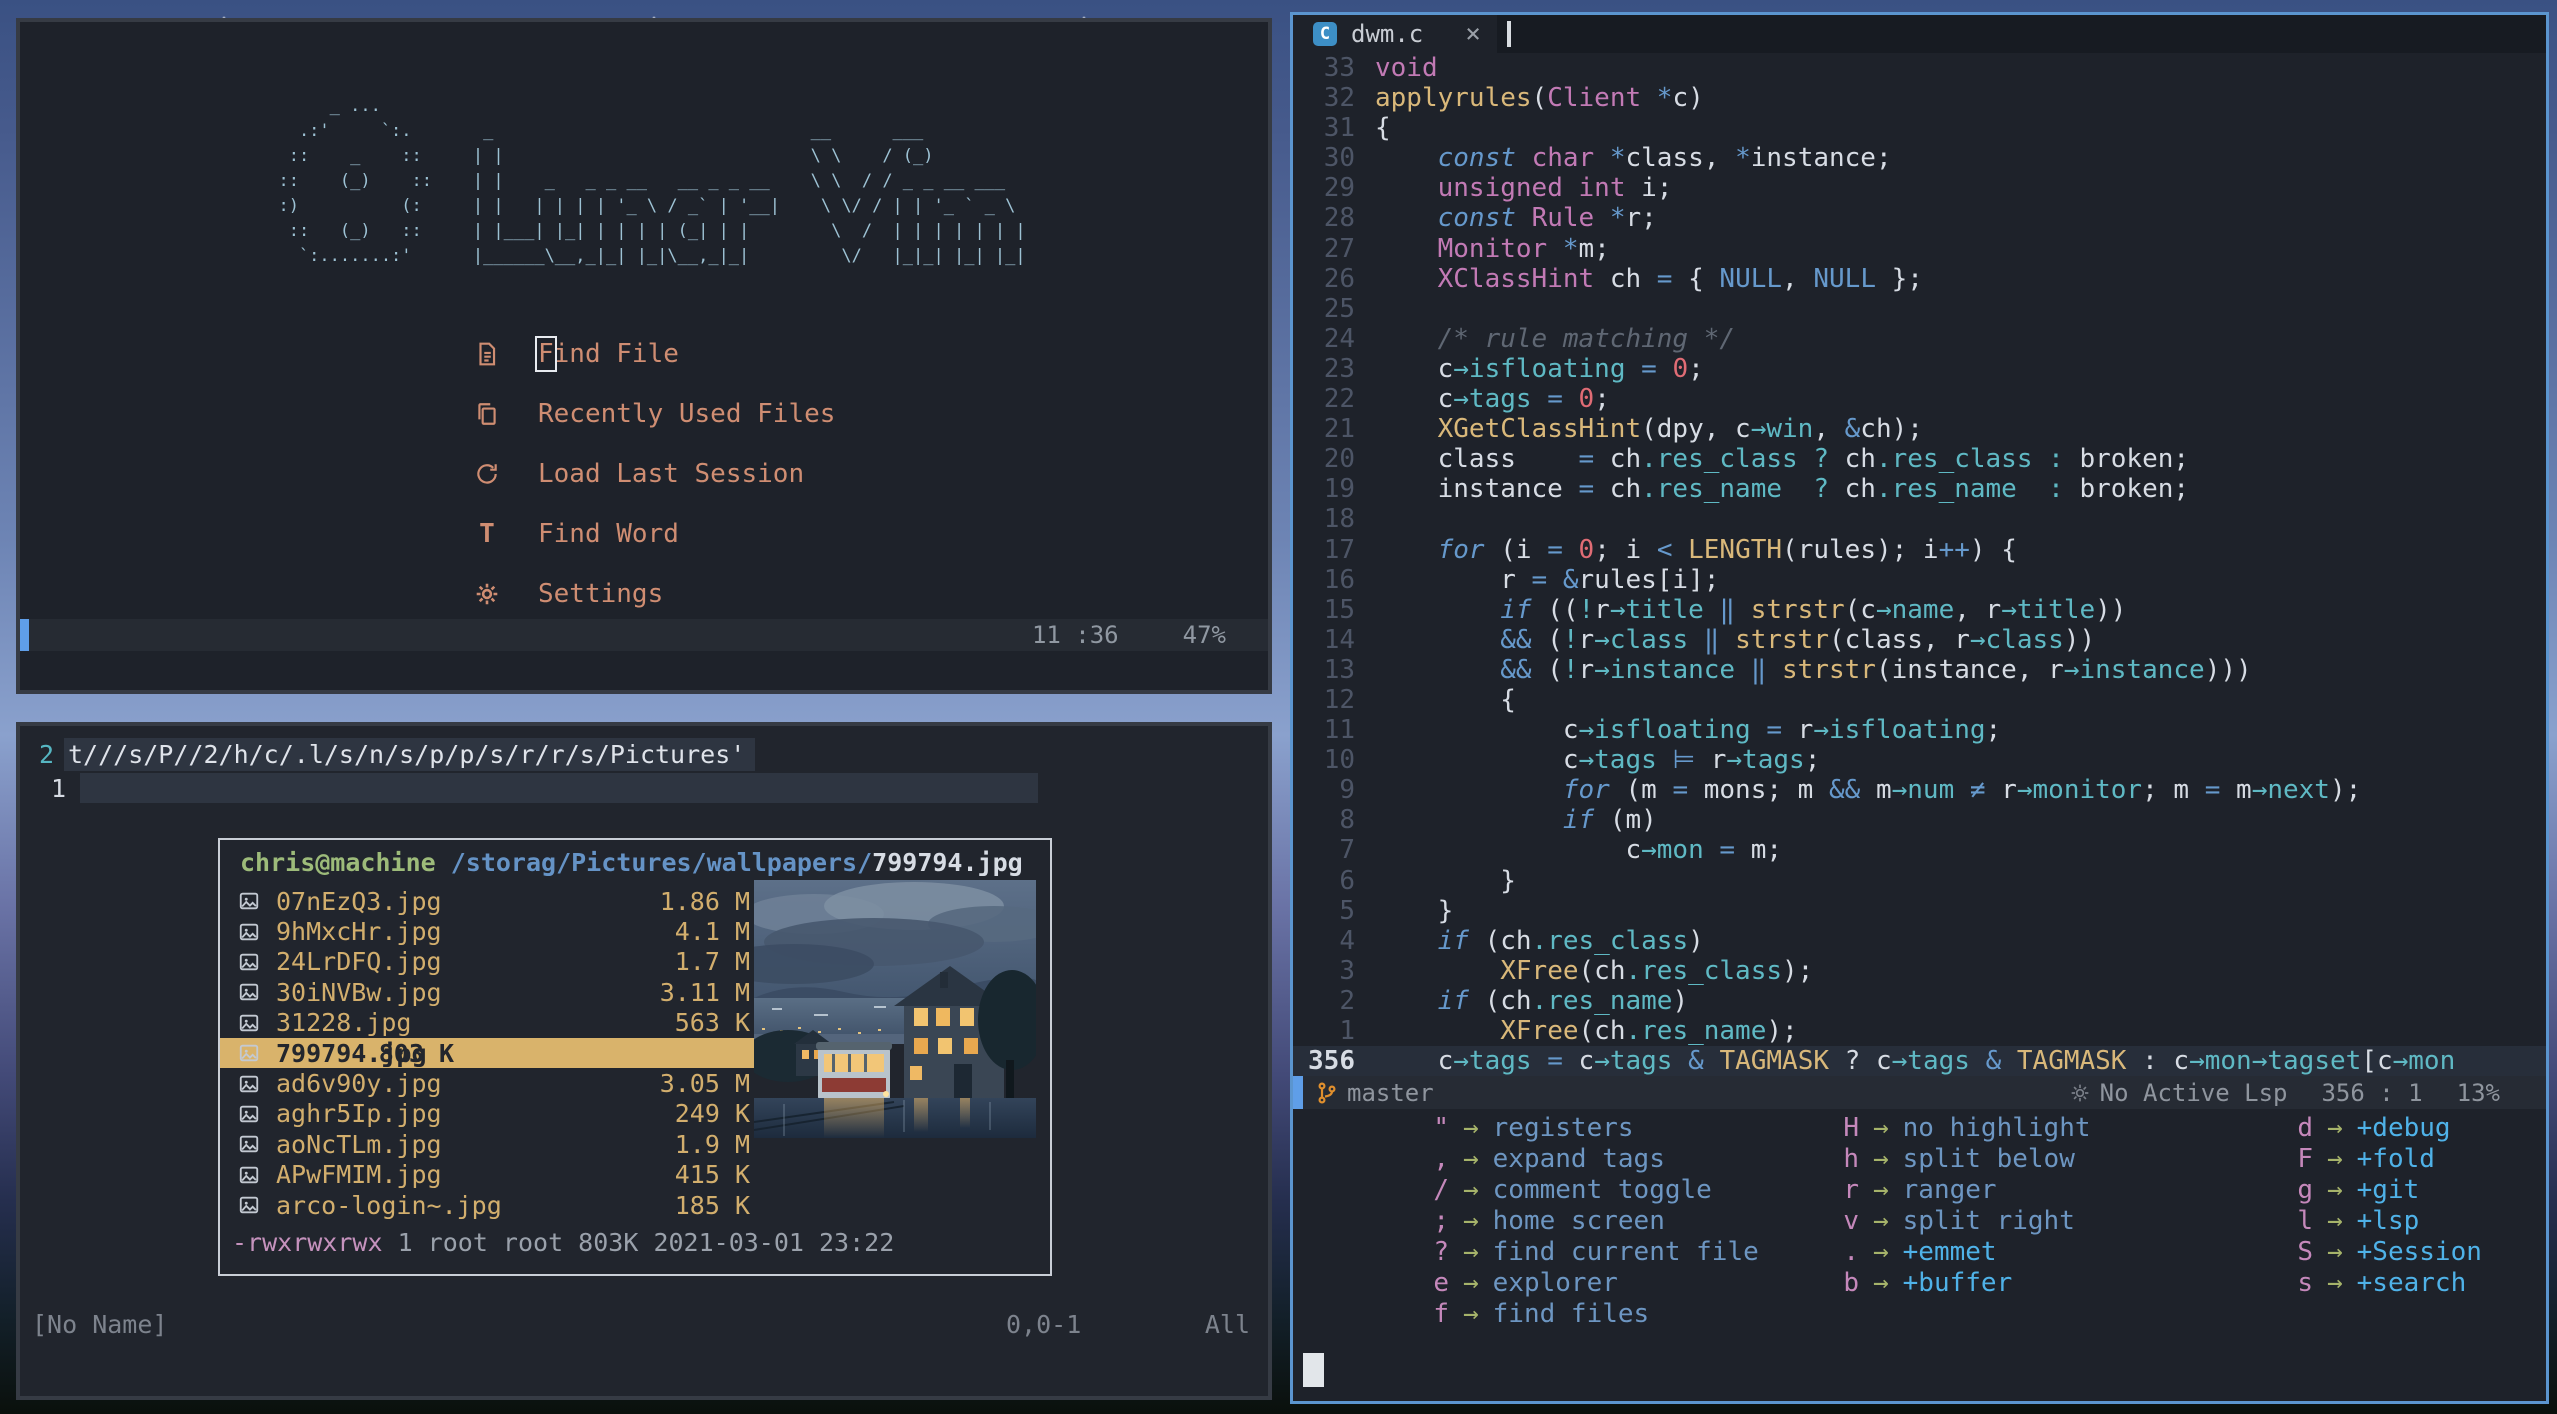 This screenshot has width=2557, height=1414. I want to click on code-text: c→isfloating = r→isfloating;, so click(1688, 730).